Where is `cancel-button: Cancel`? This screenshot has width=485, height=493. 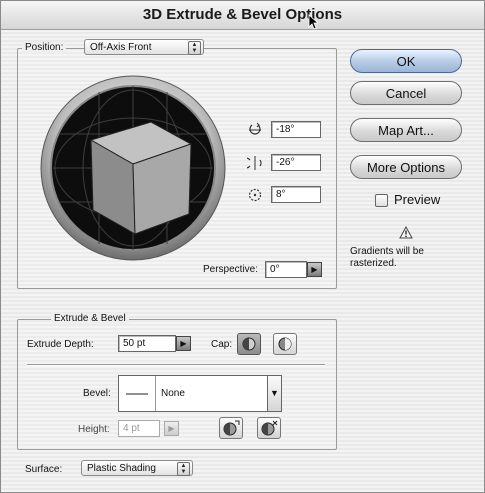
cancel-button: Cancel is located at coordinates (406, 93).